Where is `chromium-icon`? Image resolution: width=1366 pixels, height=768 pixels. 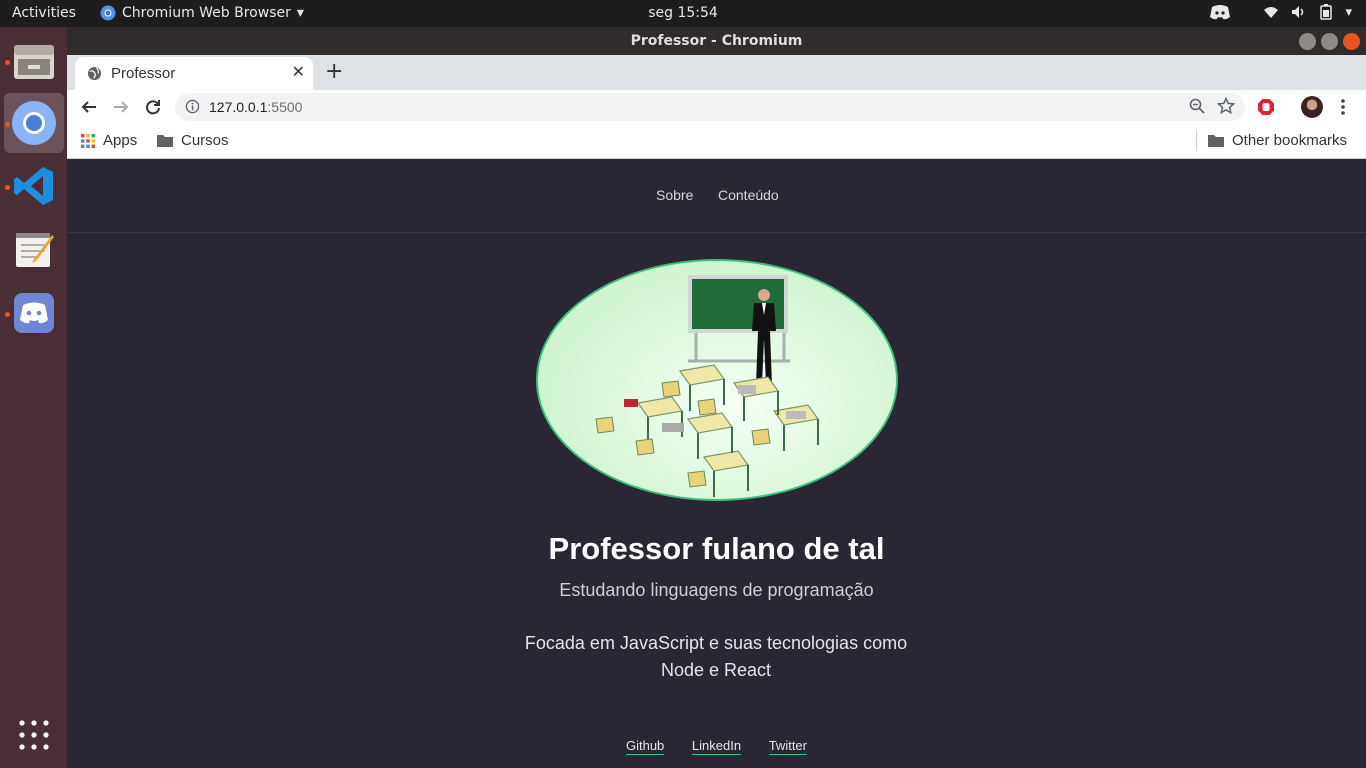
chromium-icon is located at coordinates (34, 123).